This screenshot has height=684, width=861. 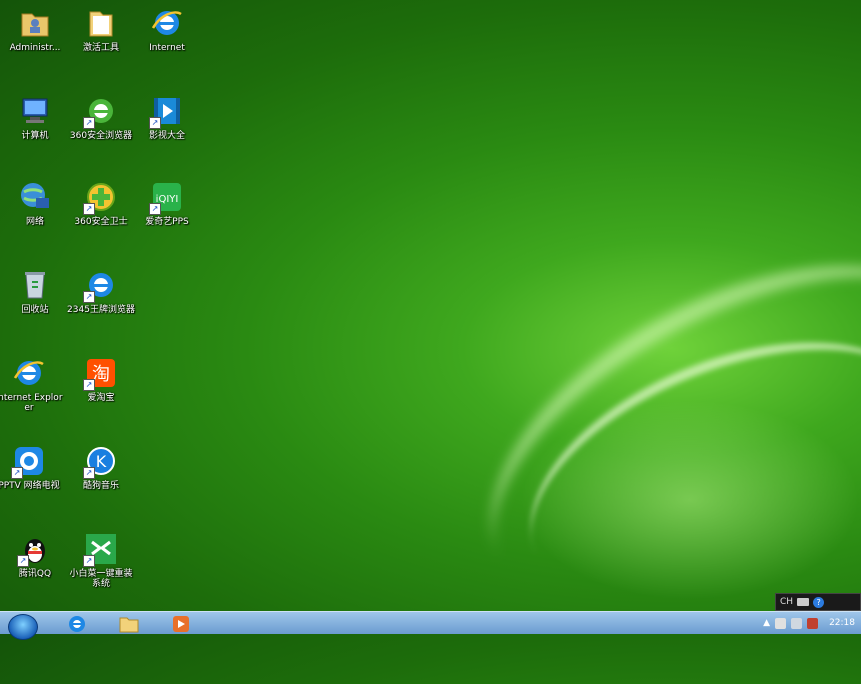 I want to click on qq-icon: ↗, so click(x=34, y=549).